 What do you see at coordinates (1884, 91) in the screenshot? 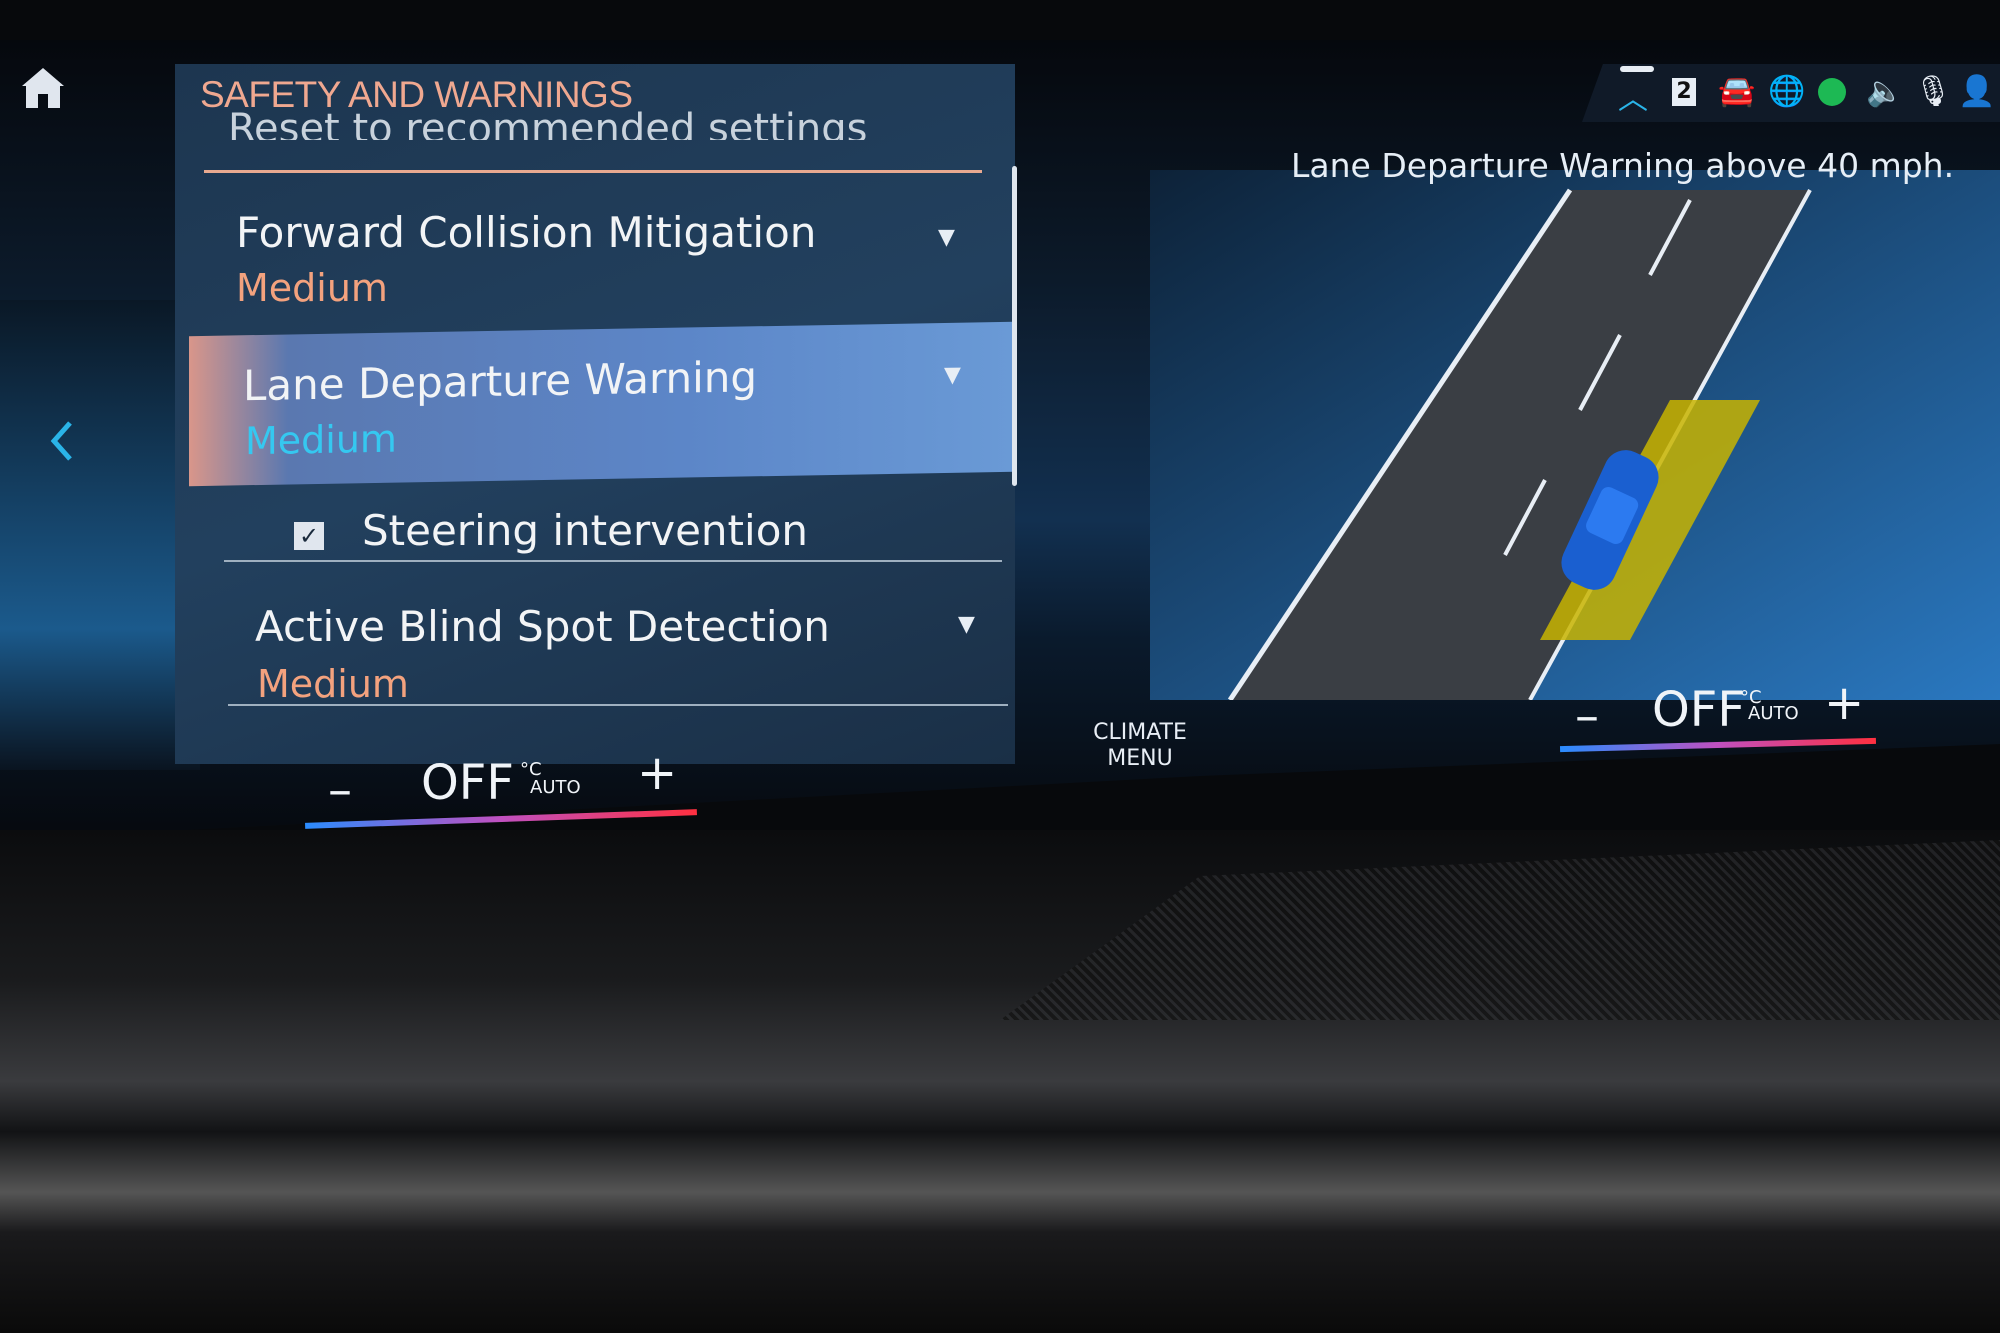
I see `speaker-icon: 🔈` at bounding box center [1884, 91].